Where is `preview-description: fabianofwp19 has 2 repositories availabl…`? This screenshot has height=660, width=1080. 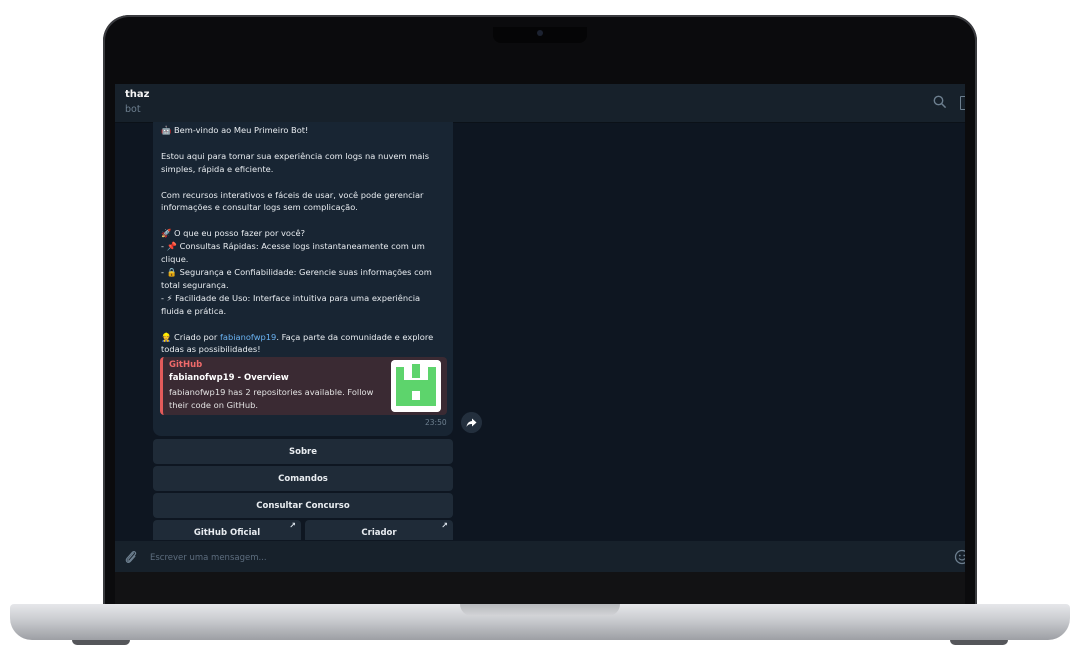
preview-description: fabianofwp19 has 2 repositories availabl… is located at coordinates (271, 398).